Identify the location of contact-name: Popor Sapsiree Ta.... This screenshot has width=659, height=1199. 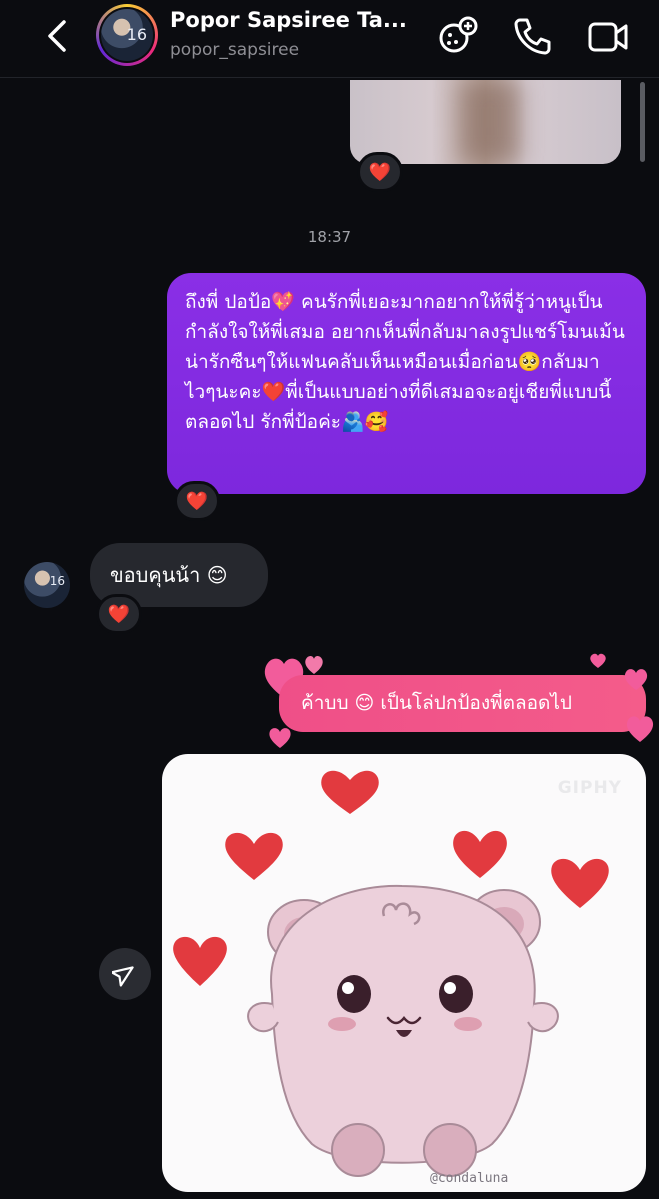
(295, 20).